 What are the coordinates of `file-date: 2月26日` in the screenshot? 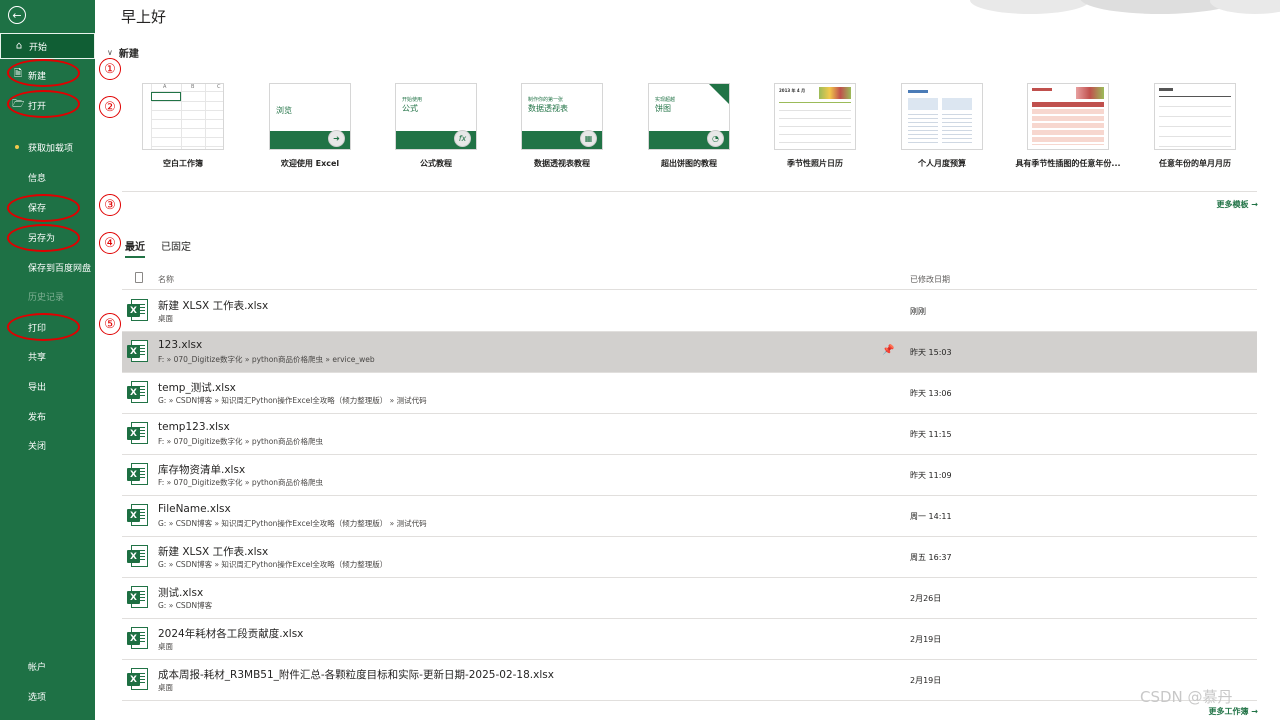 It's located at (926, 598).